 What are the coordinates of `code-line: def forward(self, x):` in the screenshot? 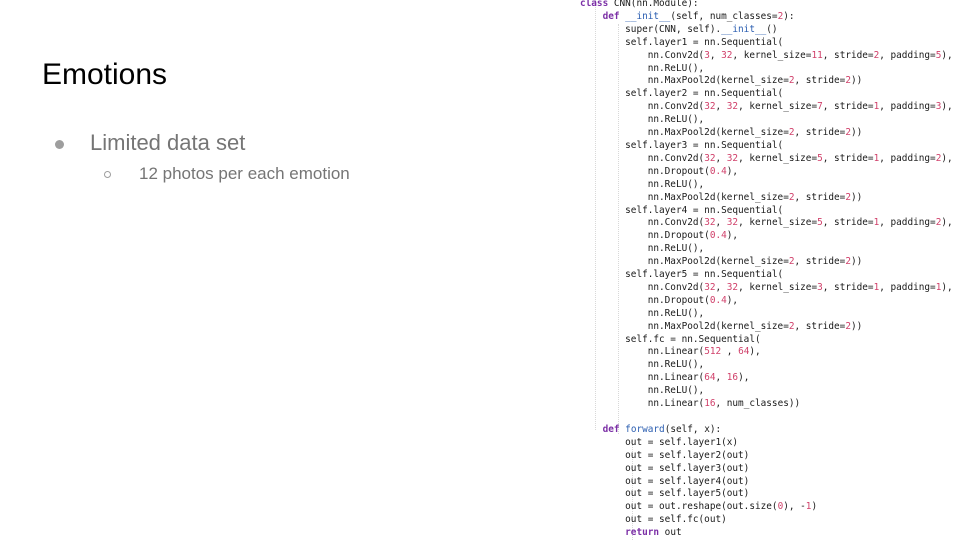 It's located at (662, 429).